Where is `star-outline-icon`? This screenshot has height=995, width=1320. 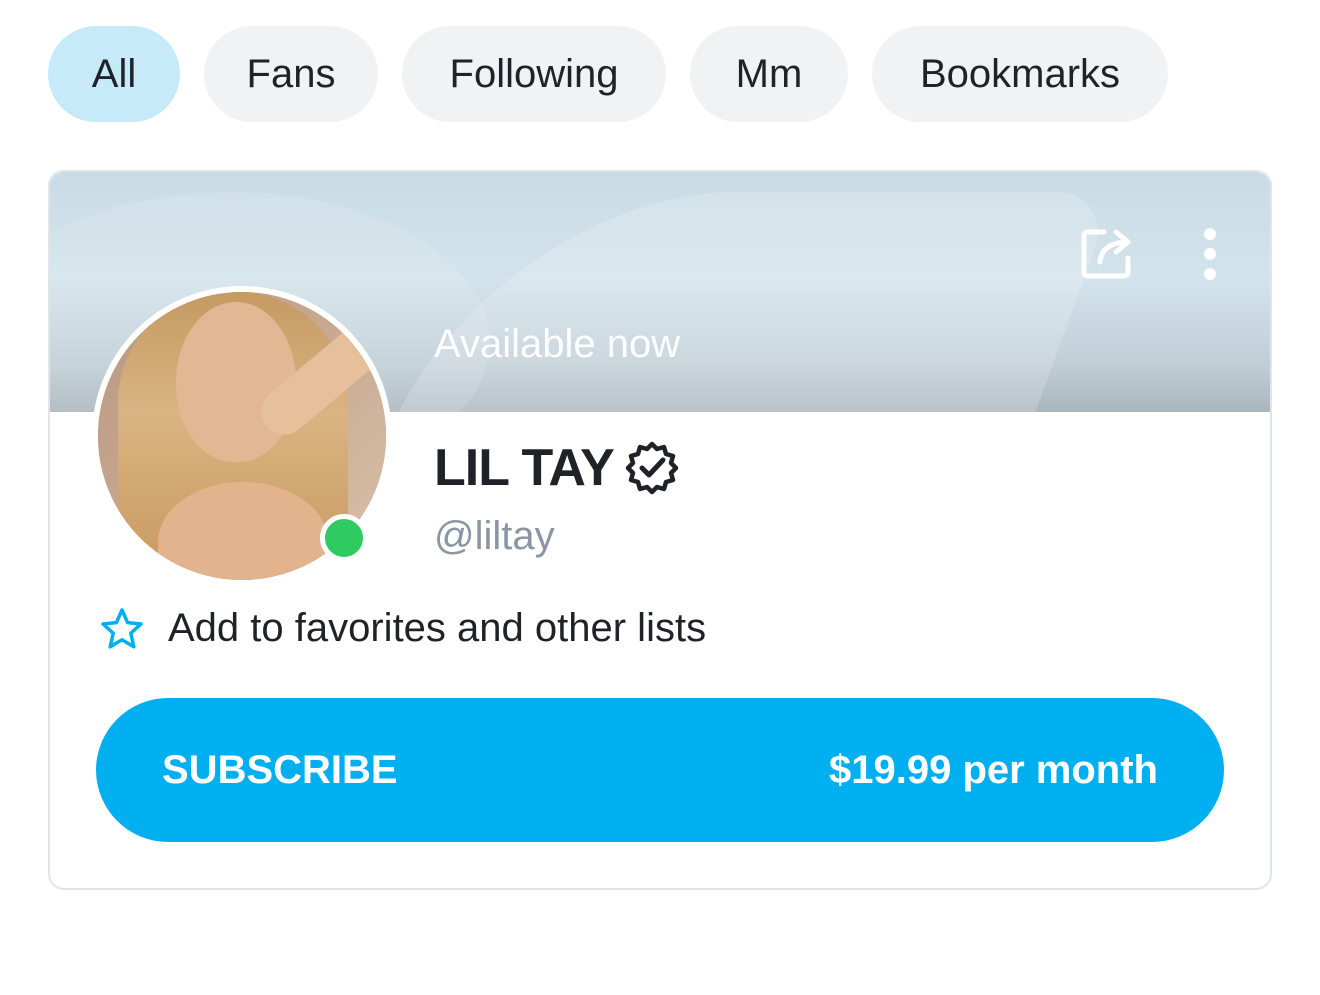
star-outline-icon is located at coordinates (122, 628).